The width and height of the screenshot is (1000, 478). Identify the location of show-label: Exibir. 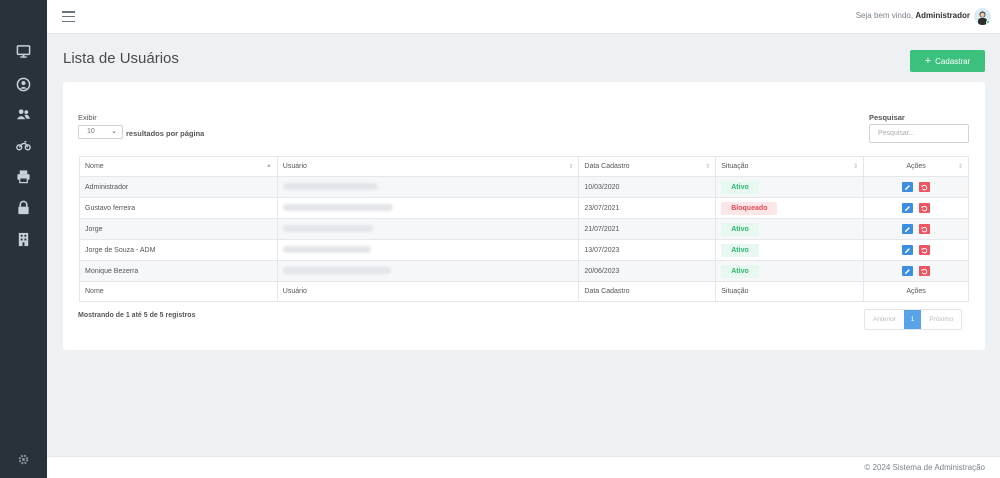
(87, 117).